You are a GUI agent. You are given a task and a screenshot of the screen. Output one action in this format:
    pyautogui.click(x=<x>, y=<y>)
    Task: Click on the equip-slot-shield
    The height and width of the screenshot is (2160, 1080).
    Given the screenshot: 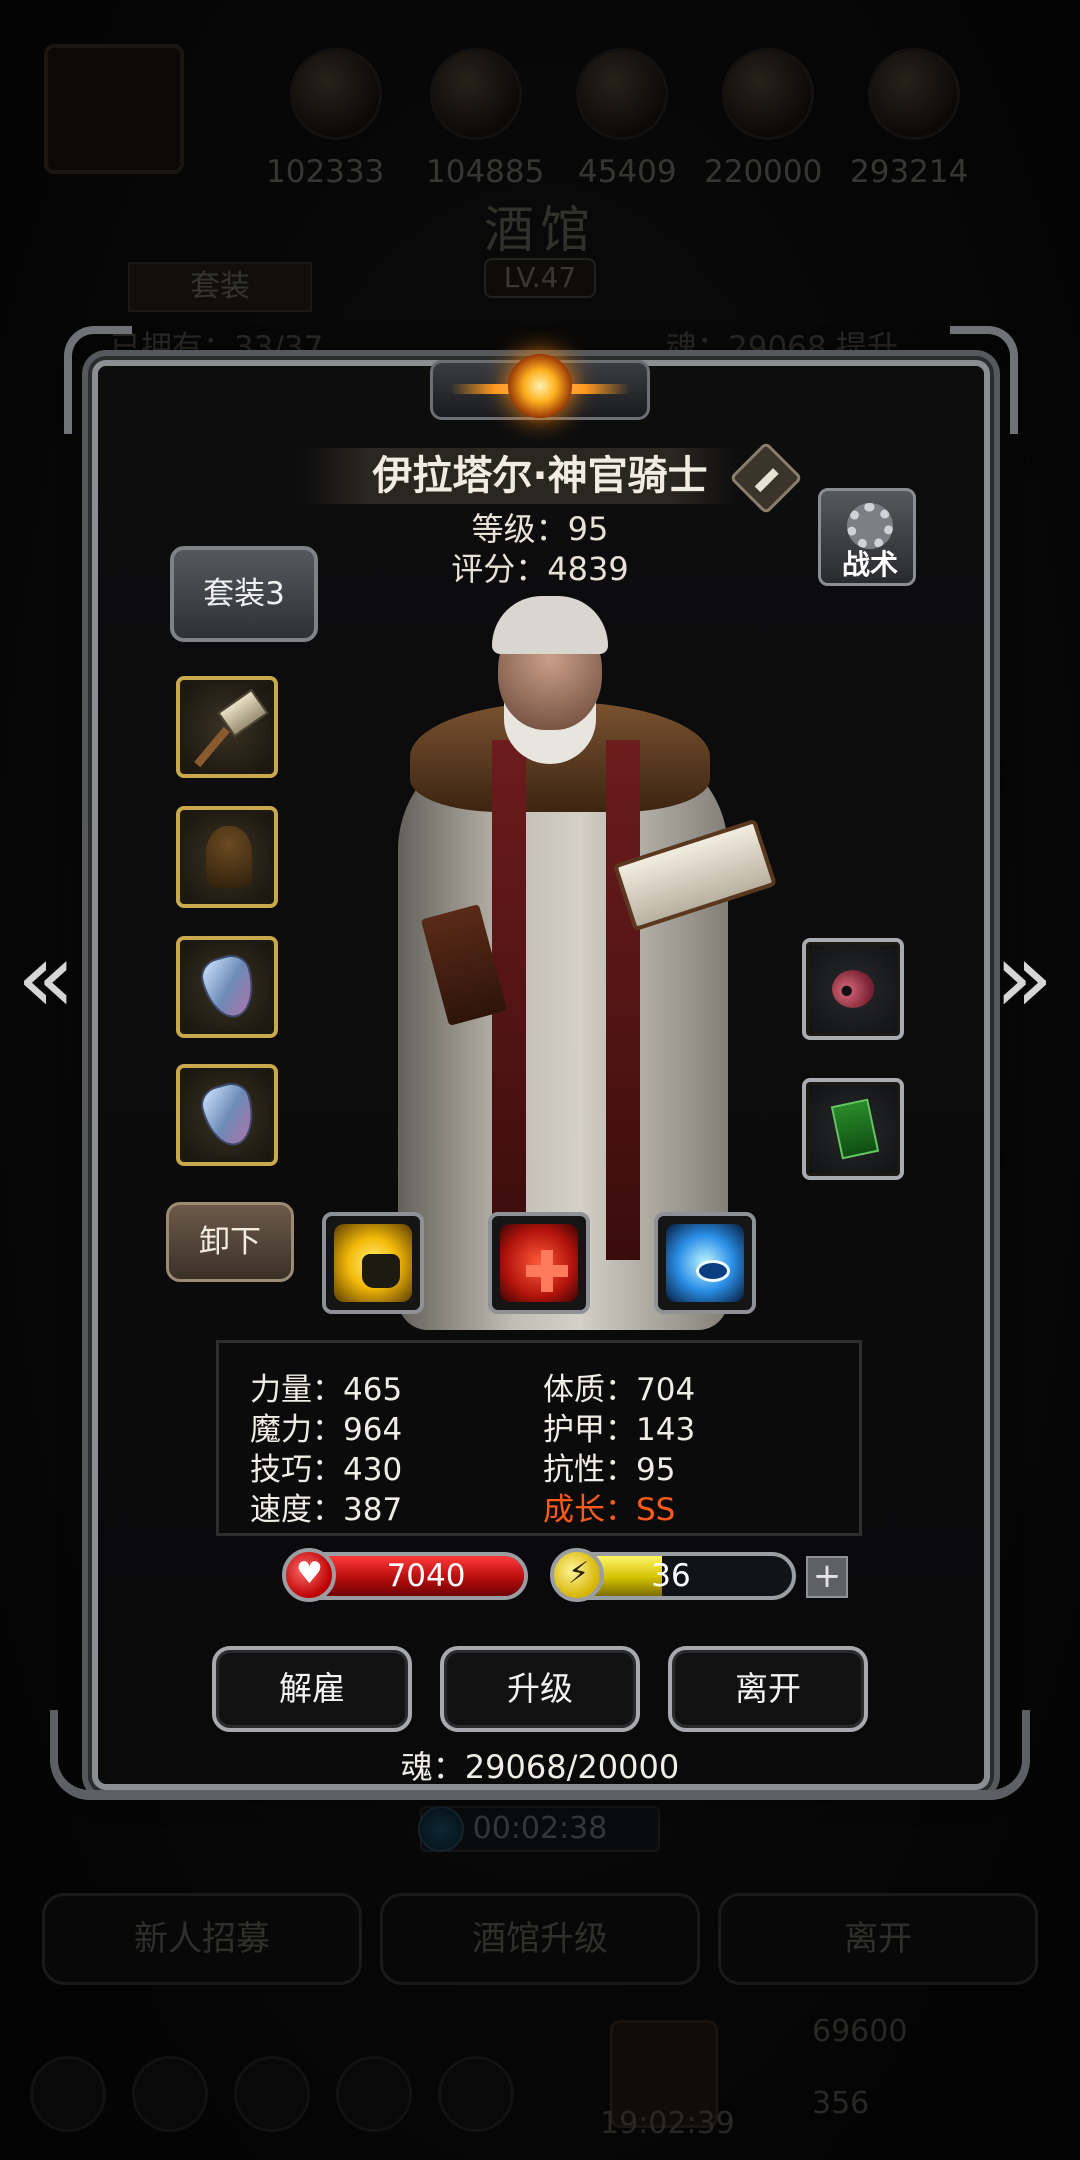 What is the action you would take?
    pyautogui.click(x=227, y=987)
    